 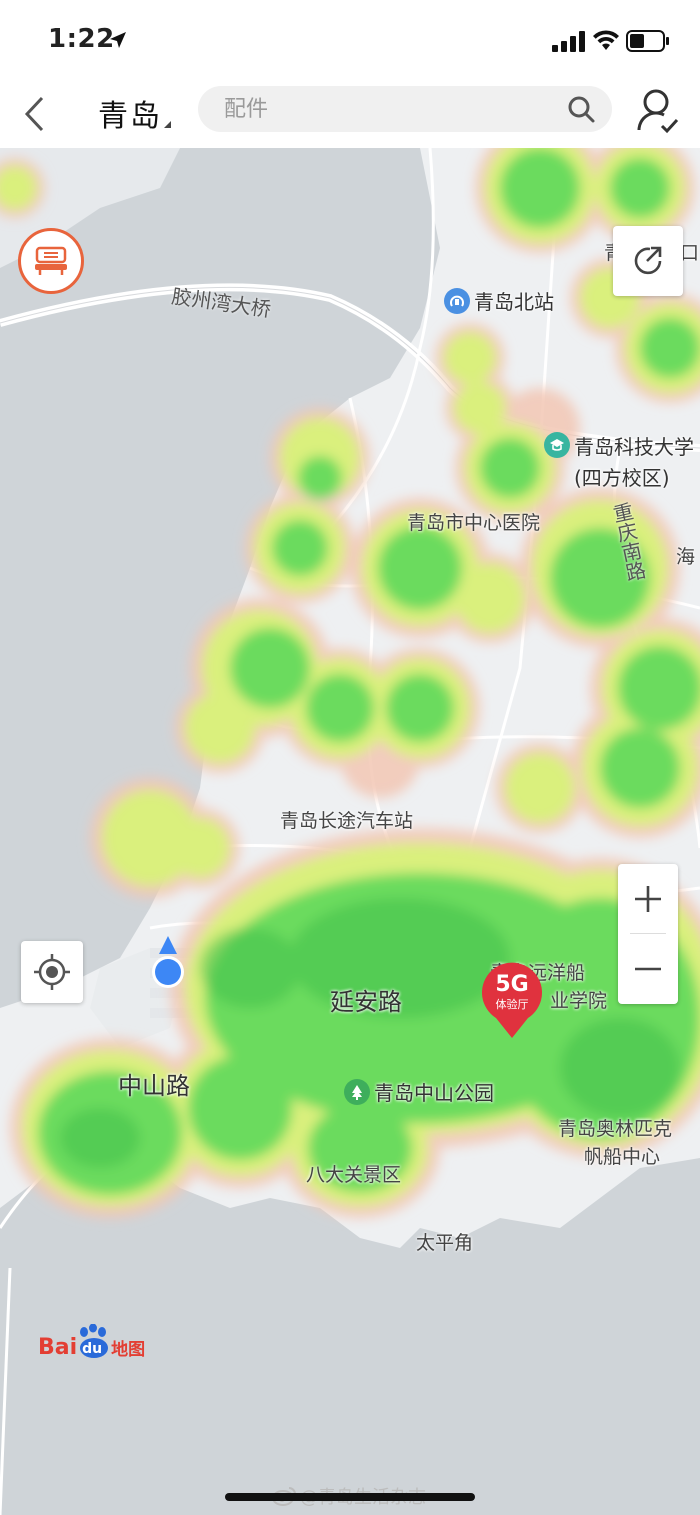 I want to click on zoom-out-button, so click(x=648, y=969).